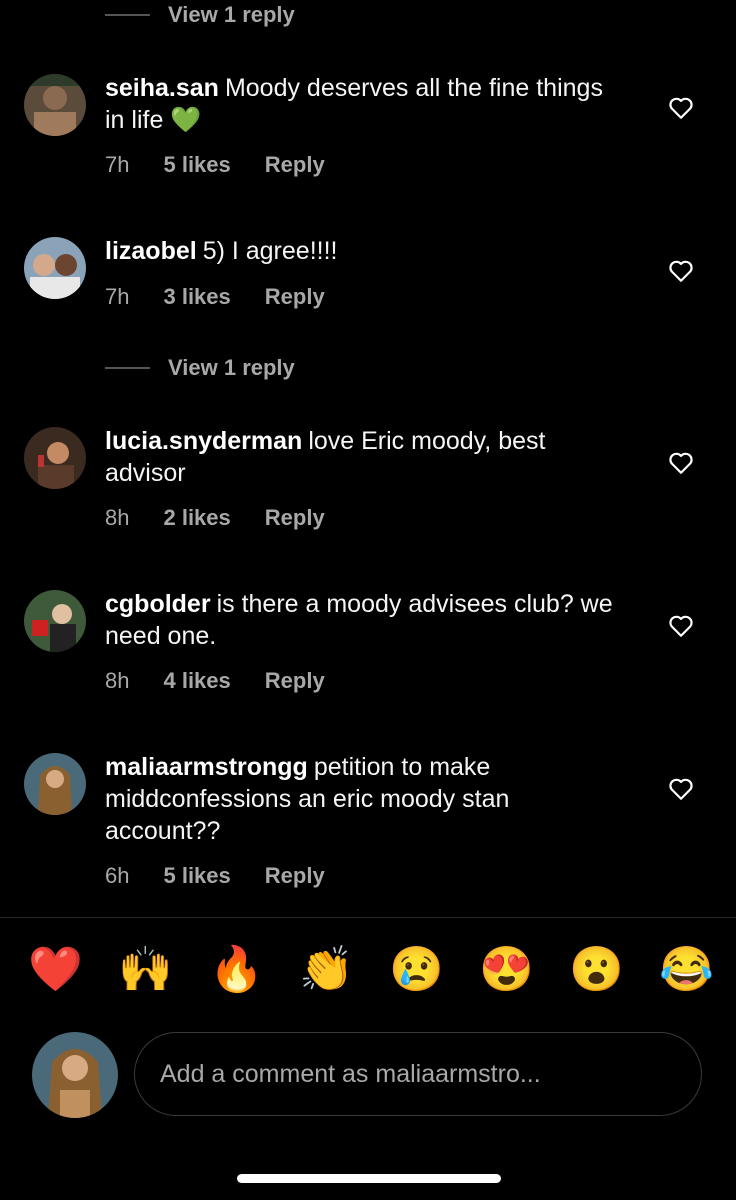 The image size is (736, 1200). I want to click on comment-username: cgbolder, so click(158, 604).